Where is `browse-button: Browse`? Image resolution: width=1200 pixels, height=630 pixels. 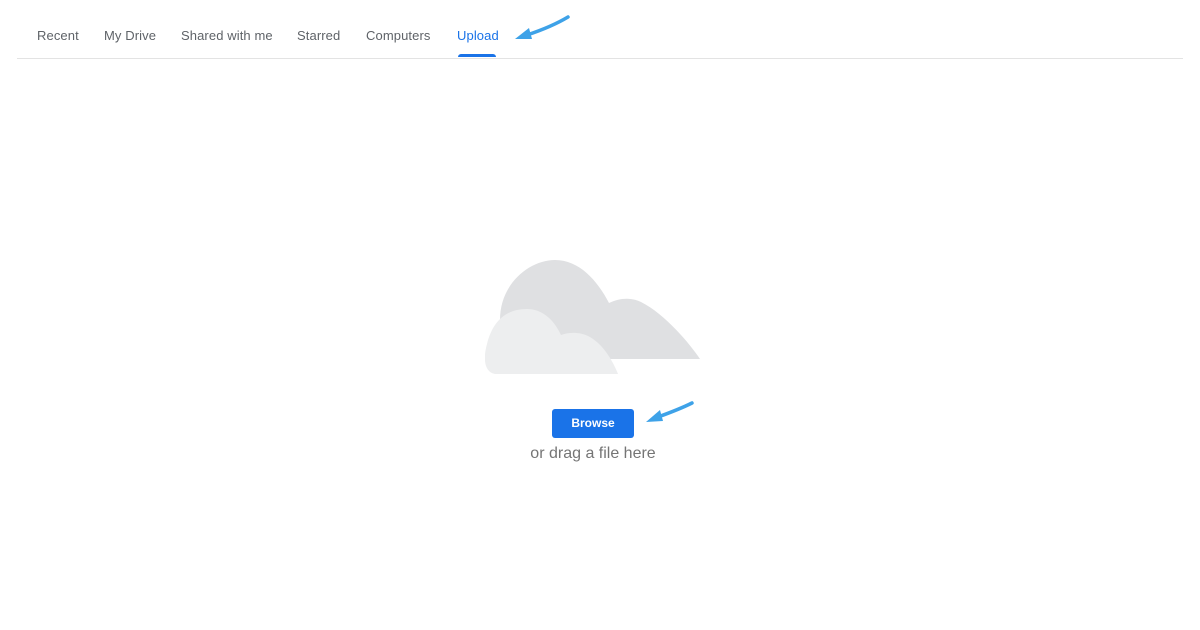 browse-button: Browse is located at coordinates (593, 423).